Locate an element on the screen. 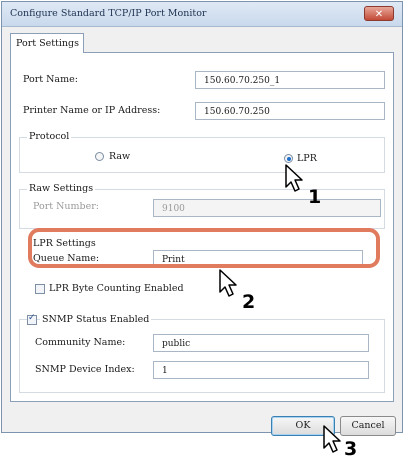 Image resolution: width=410 pixels, height=464 pixels. queue-name-highlight is located at coordinates (204, 248).